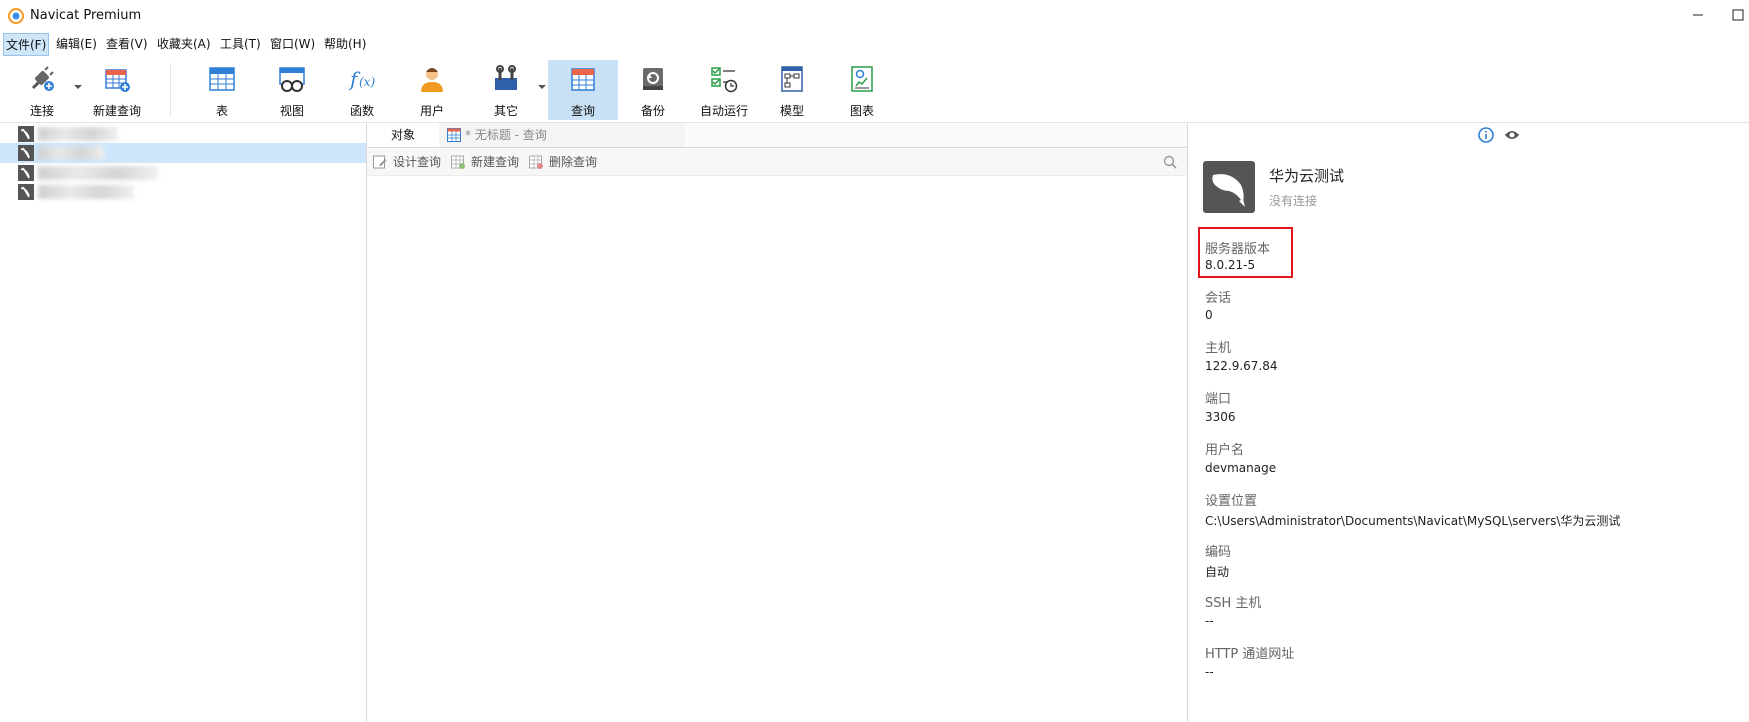  What do you see at coordinates (432, 80) in the screenshot?
I see `user-icon` at bounding box center [432, 80].